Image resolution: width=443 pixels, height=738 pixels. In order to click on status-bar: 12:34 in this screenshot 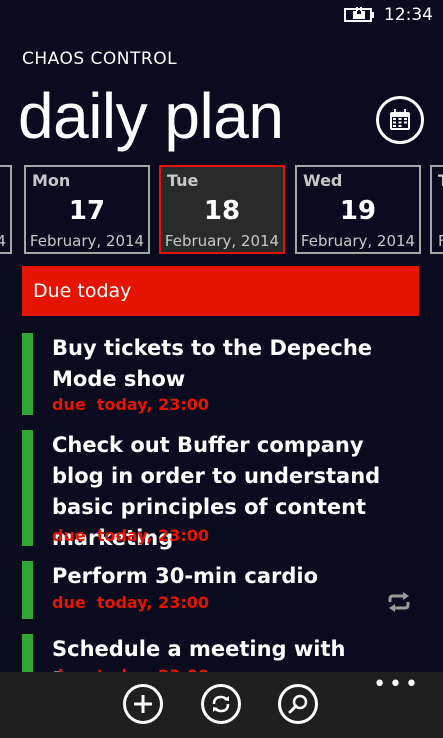, I will do `click(221, 16)`.